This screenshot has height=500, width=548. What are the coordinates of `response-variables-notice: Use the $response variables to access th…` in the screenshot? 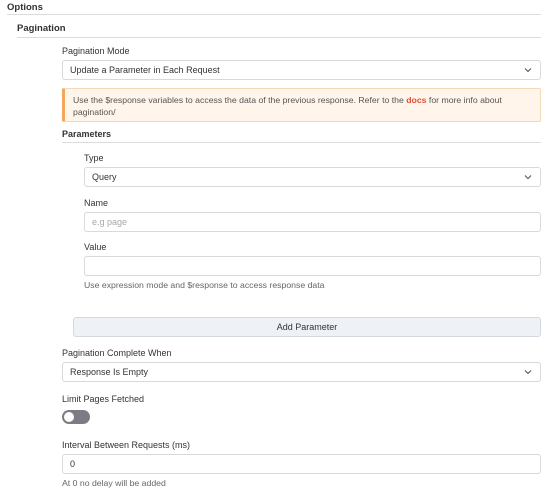 It's located at (301, 105).